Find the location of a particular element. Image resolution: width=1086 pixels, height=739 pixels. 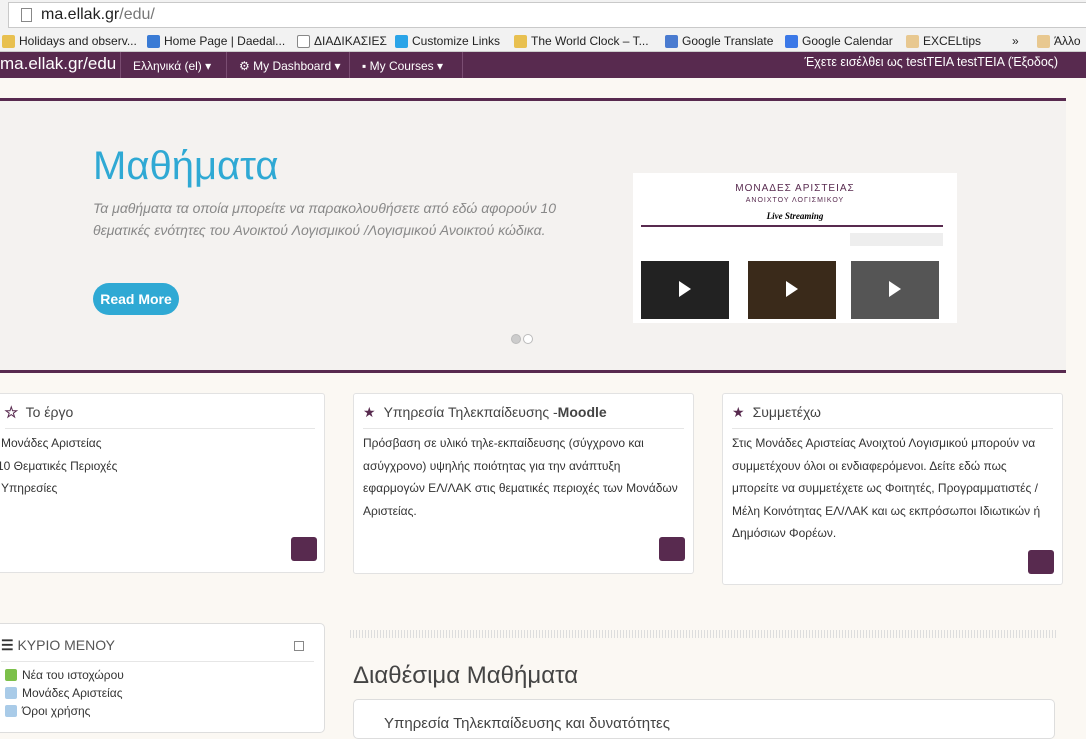

bookmark-label: Customize Links is located at coordinates (456, 41).